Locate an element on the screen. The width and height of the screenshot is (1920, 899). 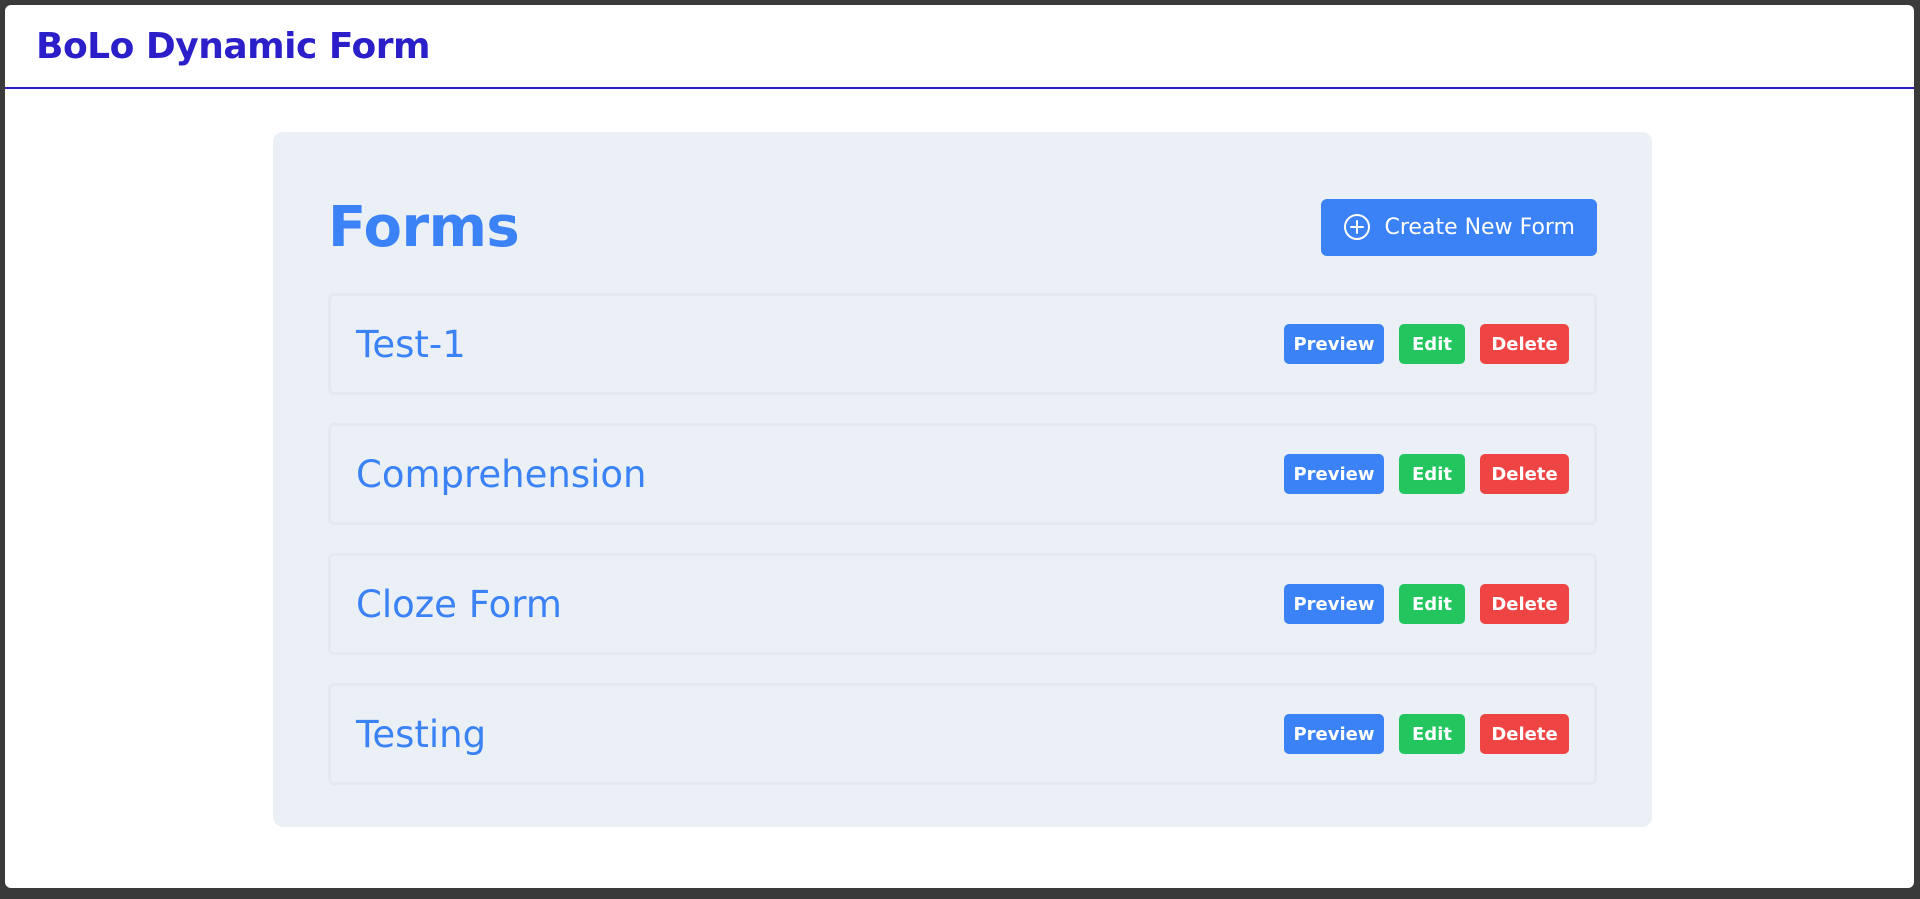
form-row: Testing Preview Edit Delete is located at coordinates (962, 734).